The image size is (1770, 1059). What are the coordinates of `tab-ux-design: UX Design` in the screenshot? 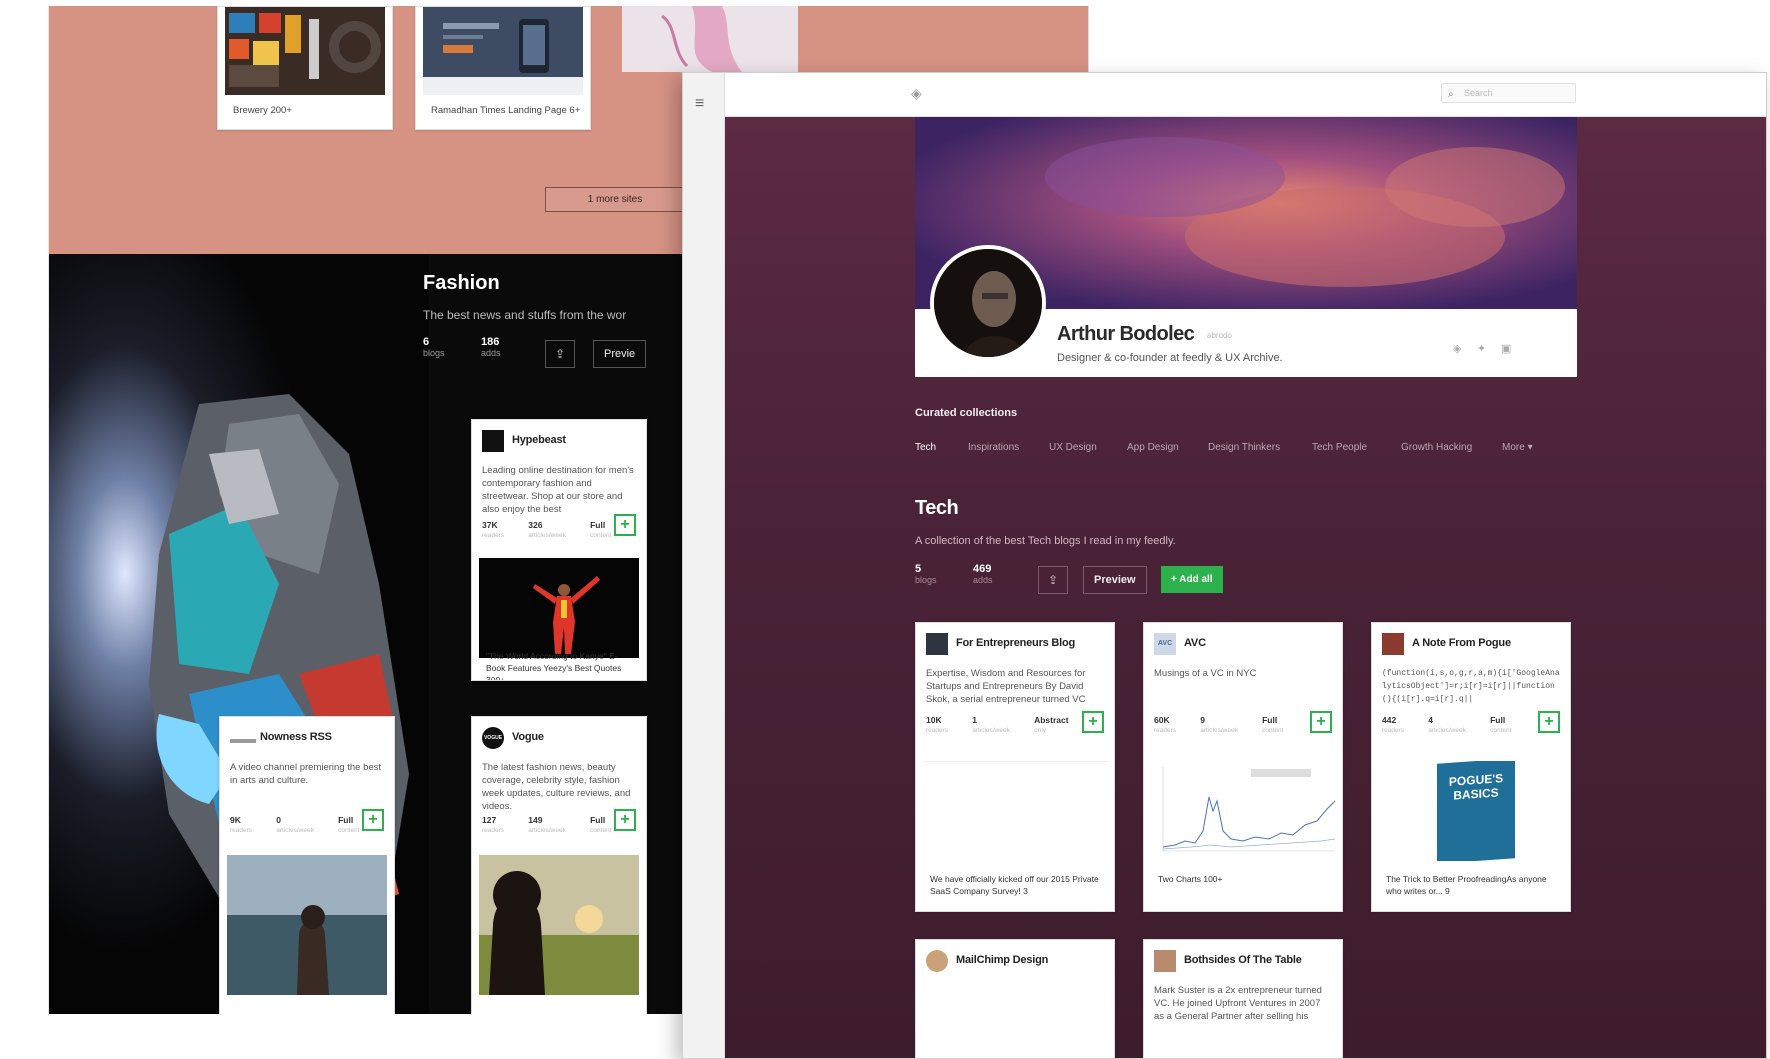 It's located at (1073, 447).